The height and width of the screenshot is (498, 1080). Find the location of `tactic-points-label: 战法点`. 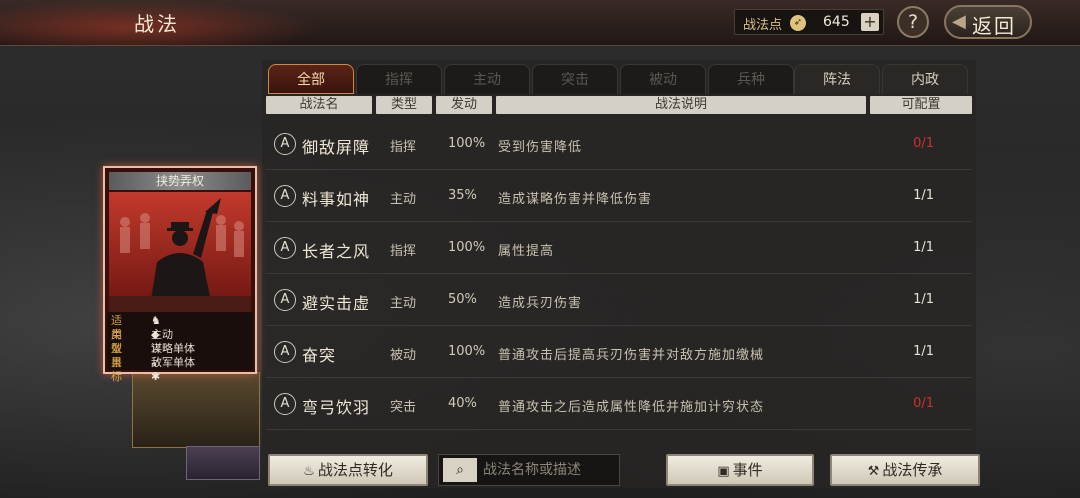

tactic-points-label: 战法点 is located at coordinates (763, 25).